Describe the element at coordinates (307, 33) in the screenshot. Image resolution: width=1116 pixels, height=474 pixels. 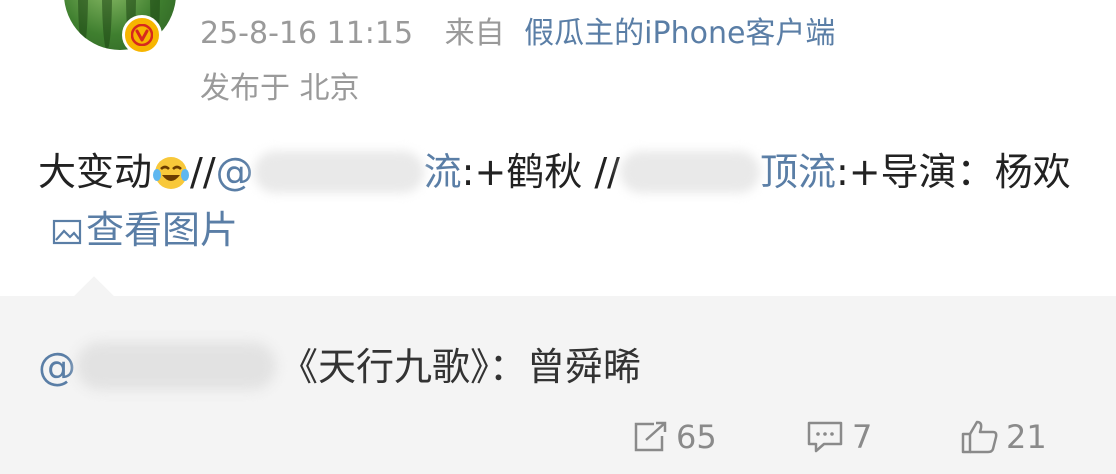
I see `post-time: 25-8-16 11:15` at that location.